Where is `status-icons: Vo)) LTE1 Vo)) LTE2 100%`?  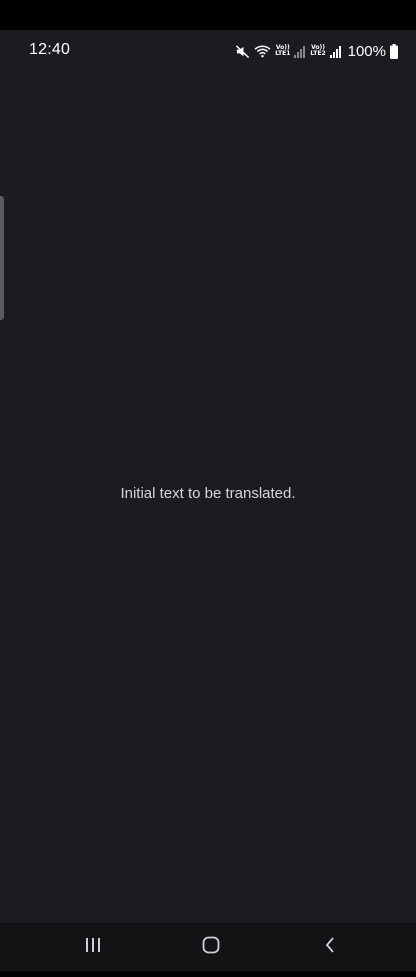 status-icons: Vo)) LTE1 Vo)) LTE2 100% is located at coordinates (316, 51).